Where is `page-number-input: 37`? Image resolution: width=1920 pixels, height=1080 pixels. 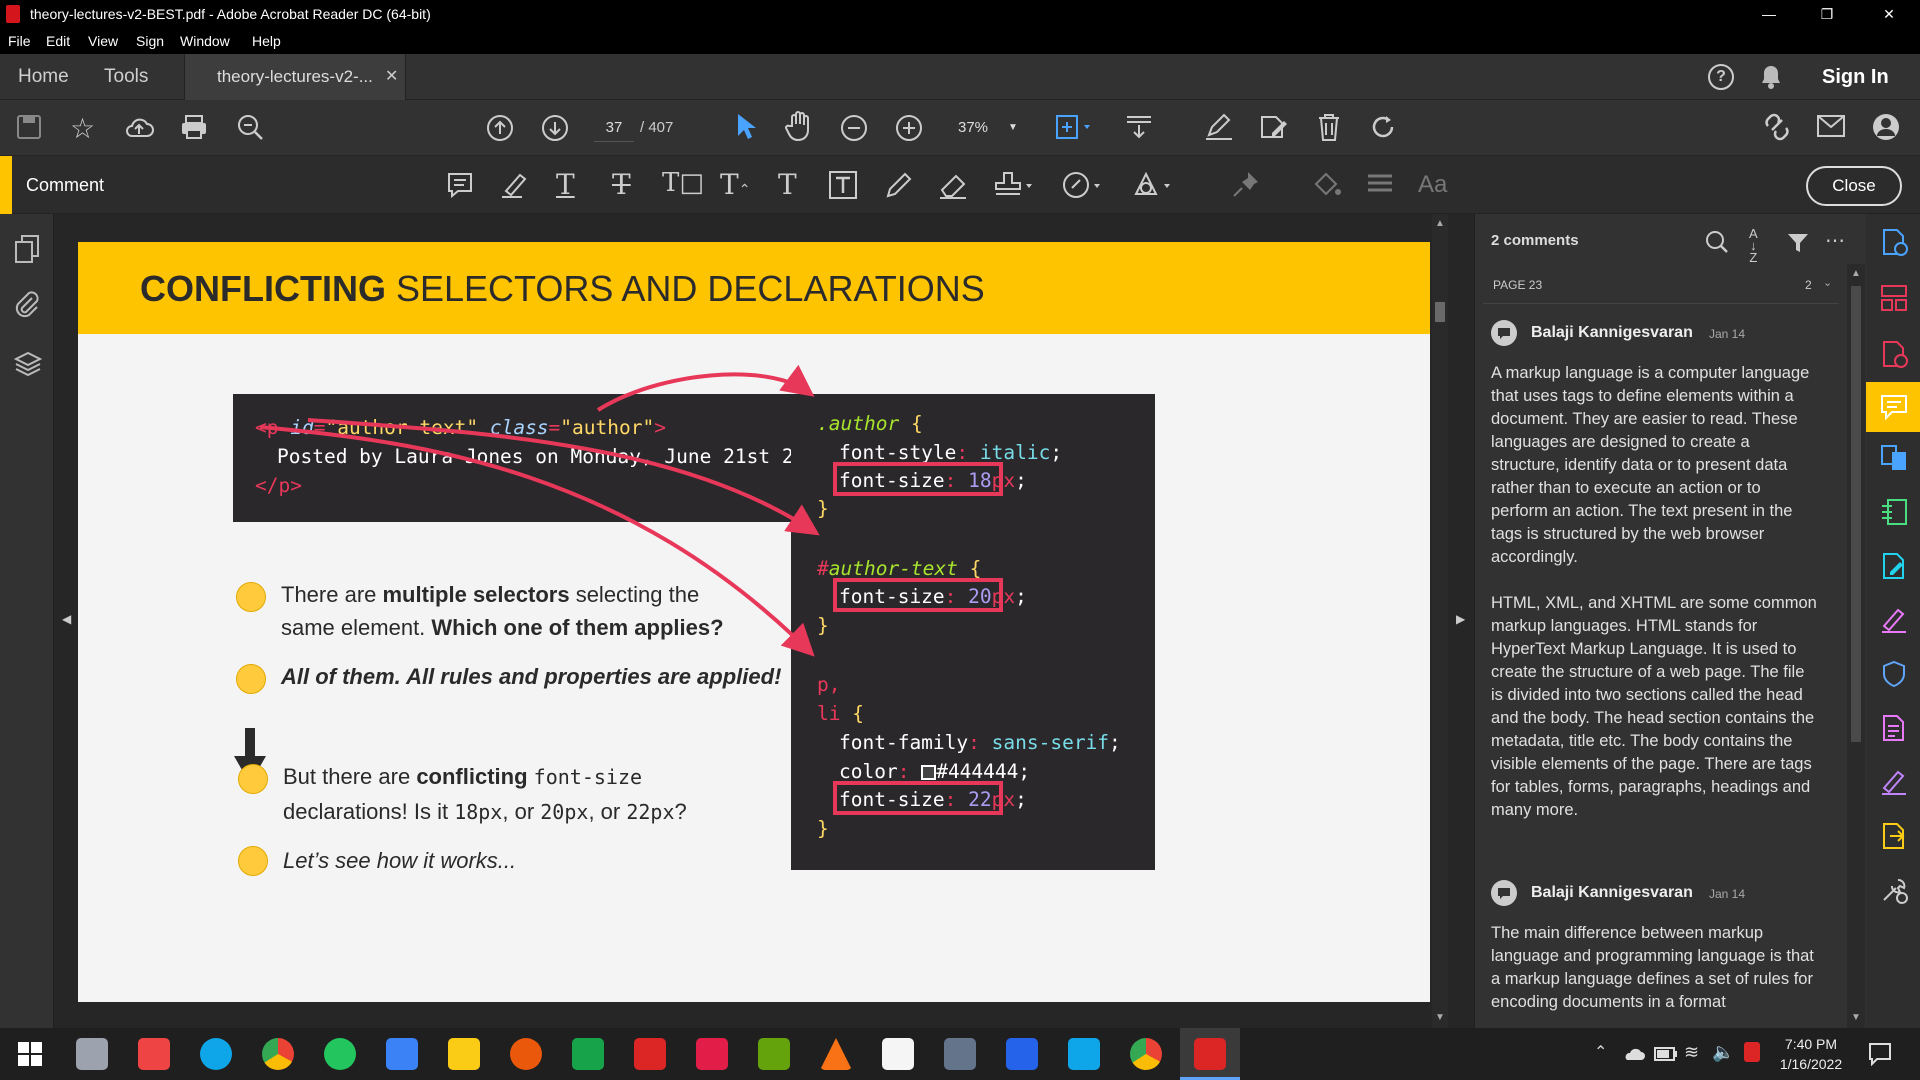 page-number-input: 37 is located at coordinates (614, 128).